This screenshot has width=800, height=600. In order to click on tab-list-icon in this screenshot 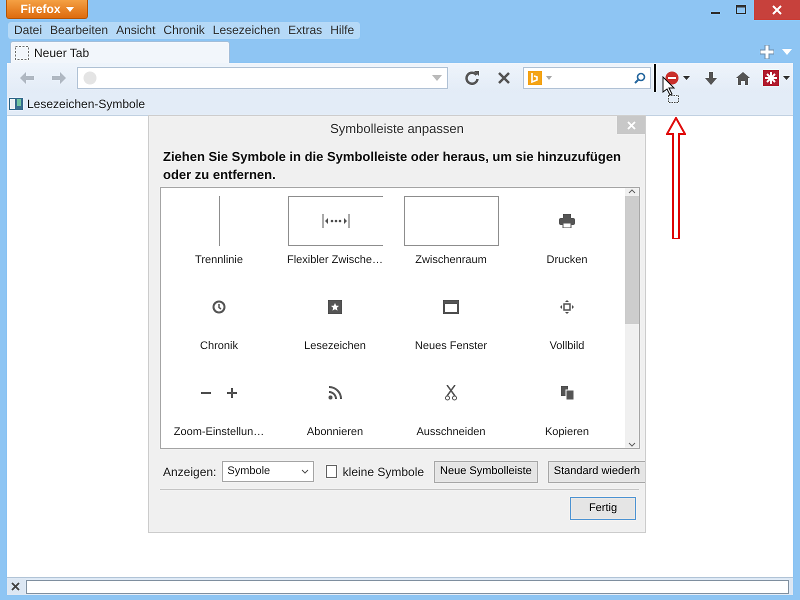, I will do `click(787, 52)`.